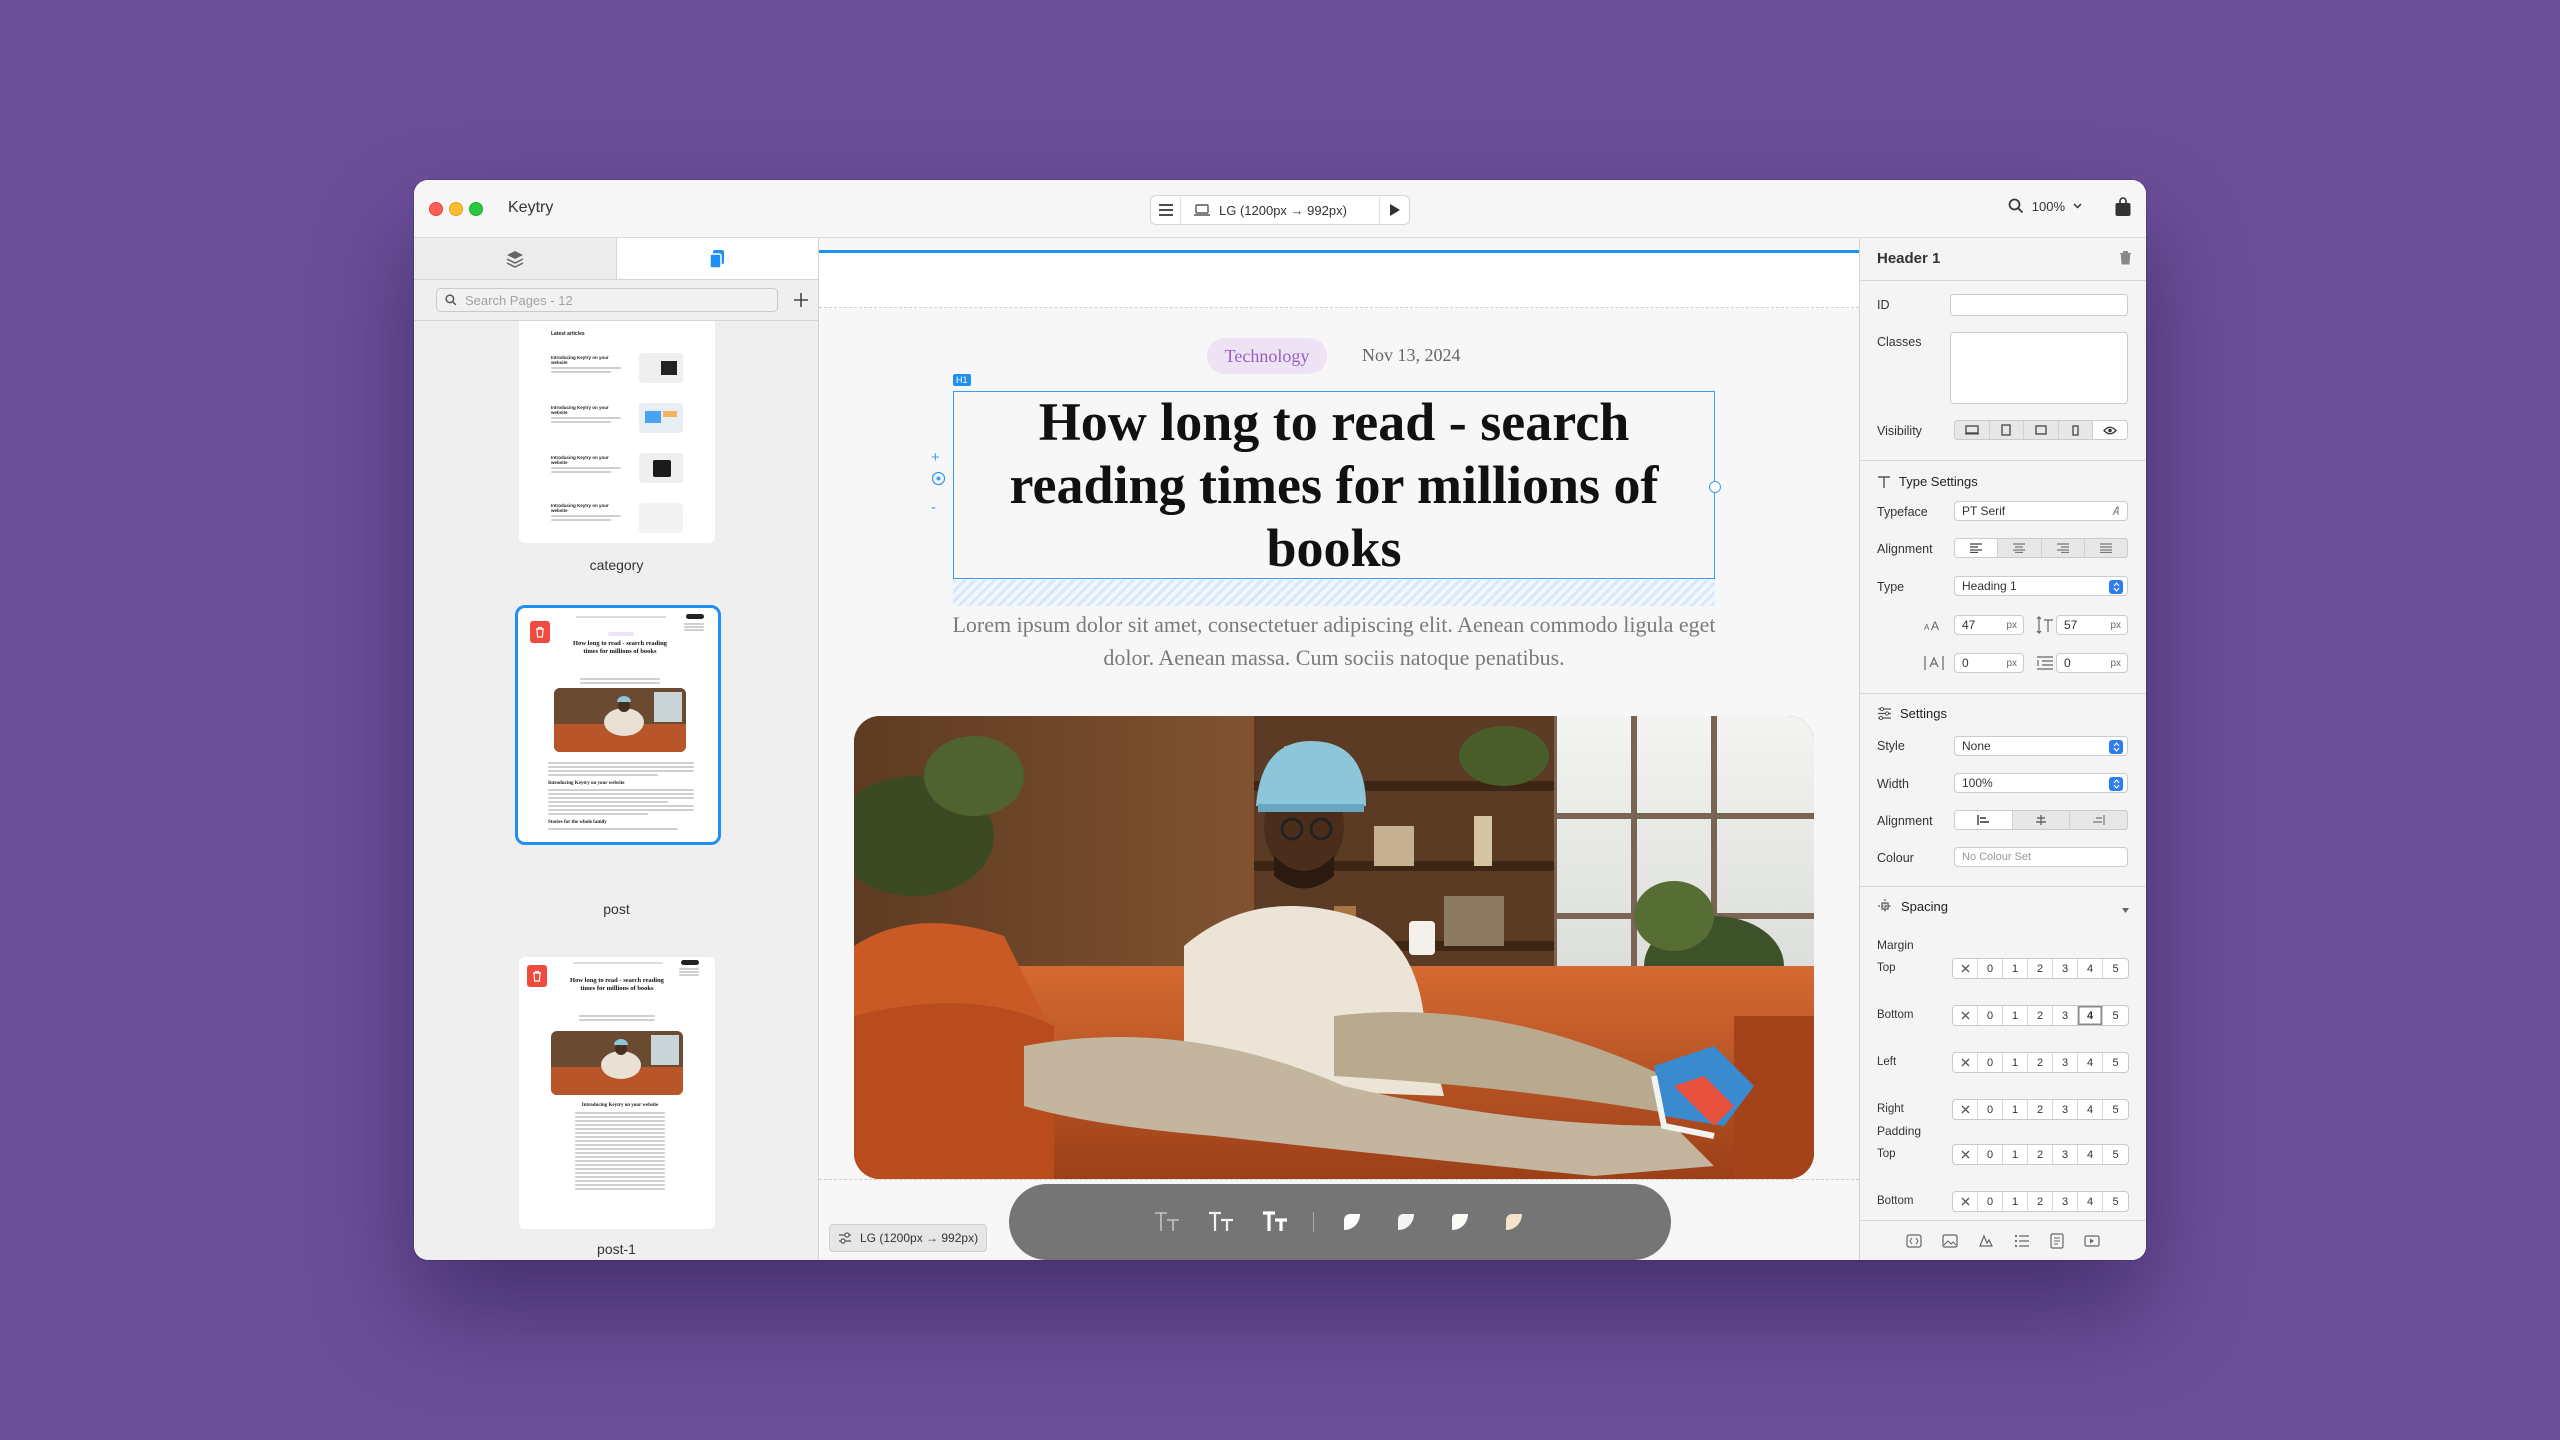 This screenshot has height=1440, width=2560. What do you see at coordinates (2041, 746) in the screenshot?
I see `style-select: None` at bounding box center [2041, 746].